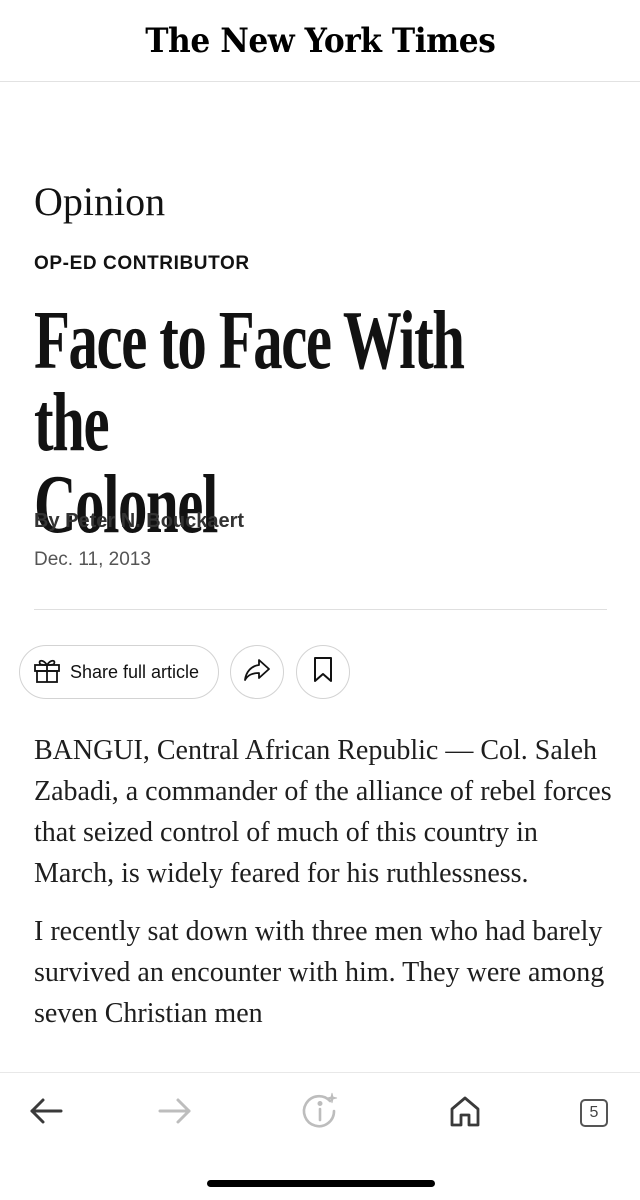 Image resolution: width=640 pixels, height=1200 pixels. I want to click on article-kicker: OP-ED CONTRIBUTOR, so click(142, 263).